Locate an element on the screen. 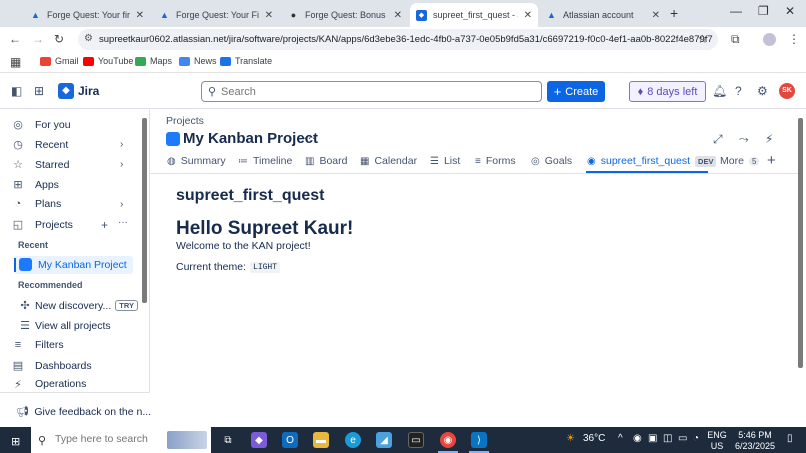  tab-more: More 5 is located at coordinates (740, 161).